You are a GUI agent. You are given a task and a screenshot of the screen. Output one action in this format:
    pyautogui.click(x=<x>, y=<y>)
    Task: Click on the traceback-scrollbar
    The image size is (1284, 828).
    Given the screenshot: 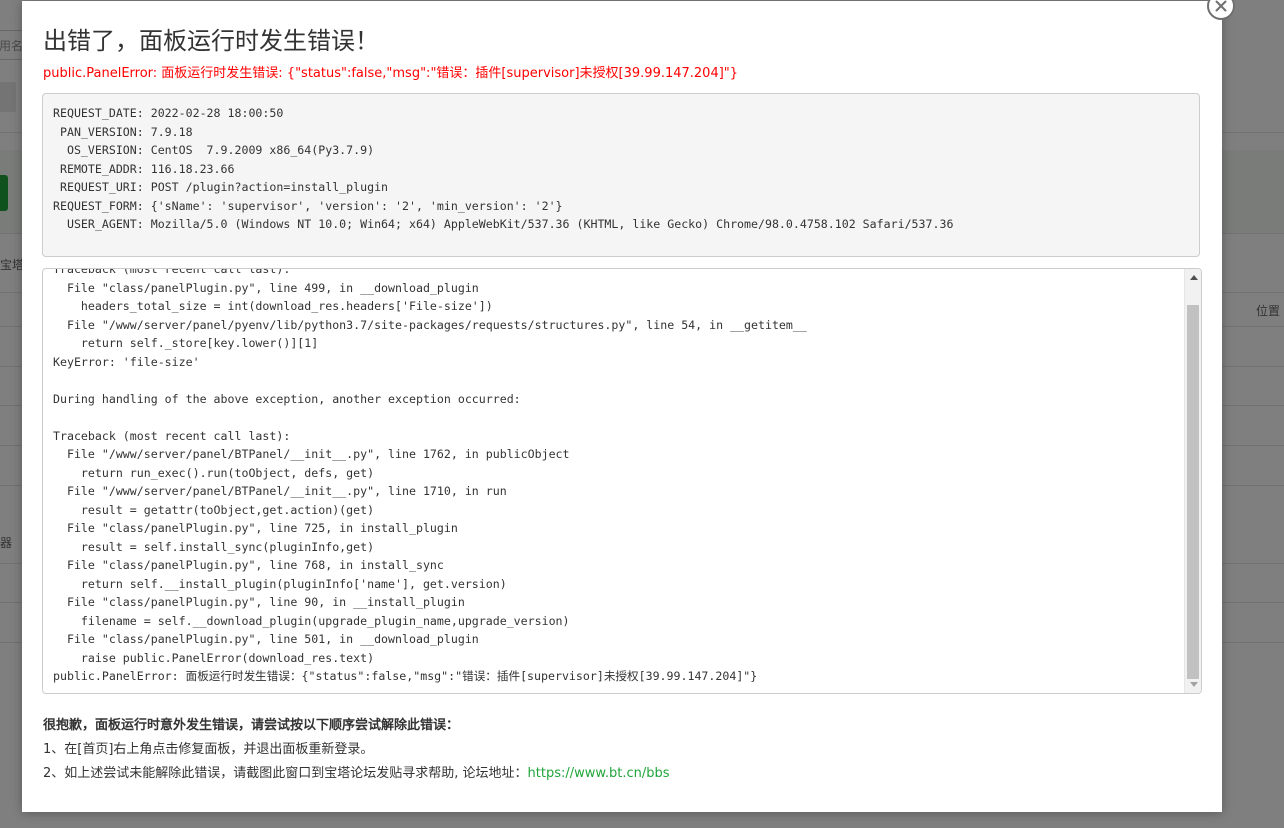 What is the action you would take?
    pyautogui.click(x=1192, y=481)
    